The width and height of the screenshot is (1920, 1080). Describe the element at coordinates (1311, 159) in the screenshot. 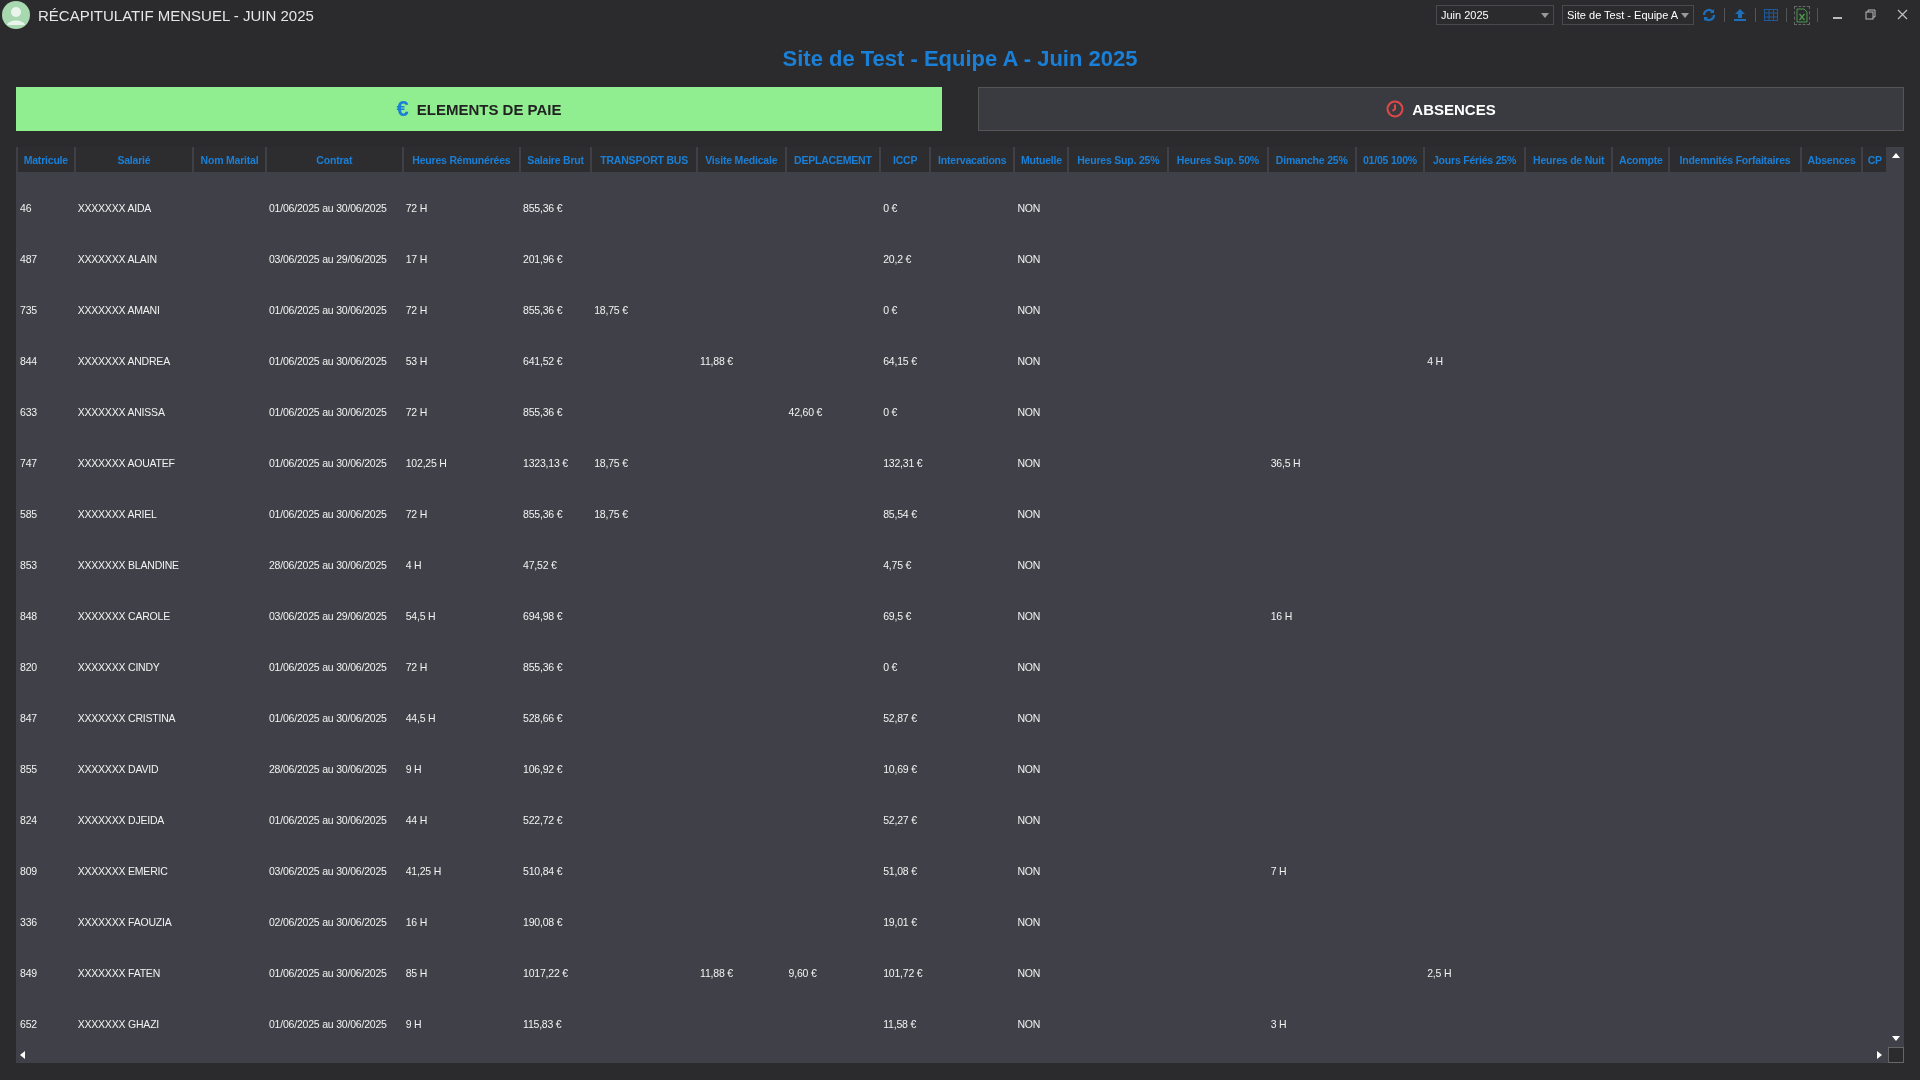

I see `column-header: Dimanche 25%` at that location.